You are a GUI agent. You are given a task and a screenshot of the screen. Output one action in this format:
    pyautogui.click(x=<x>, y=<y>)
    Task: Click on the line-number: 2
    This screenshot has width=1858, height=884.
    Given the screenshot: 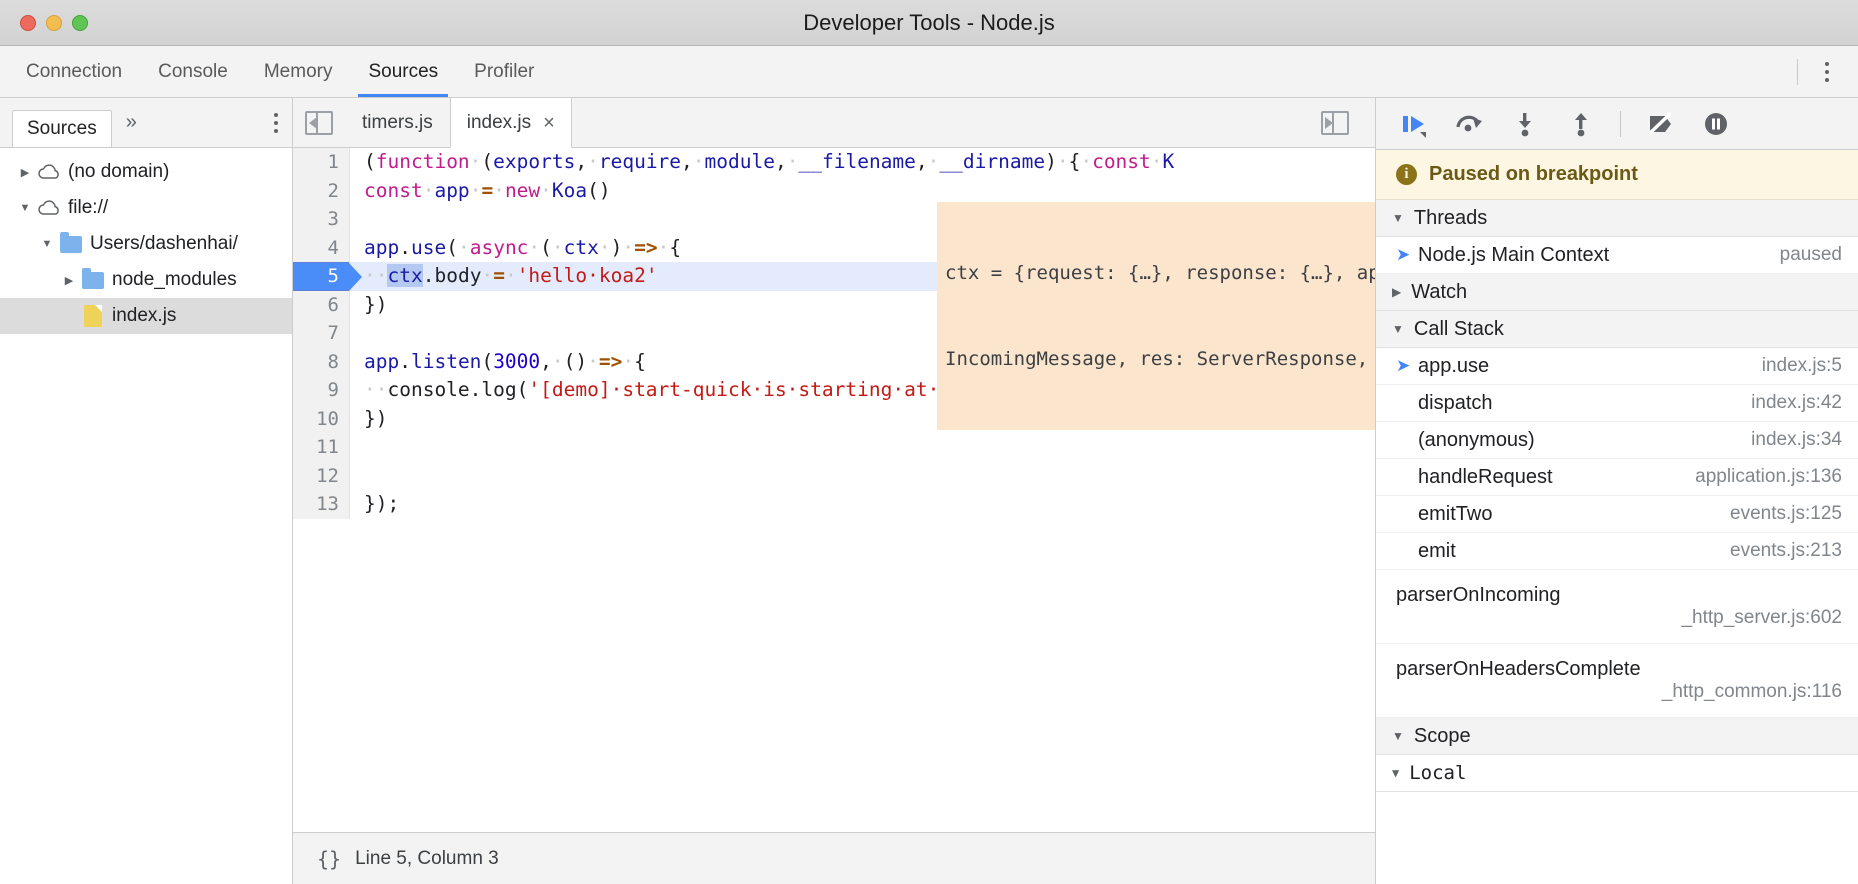 What is the action you would take?
    pyautogui.click(x=321, y=190)
    